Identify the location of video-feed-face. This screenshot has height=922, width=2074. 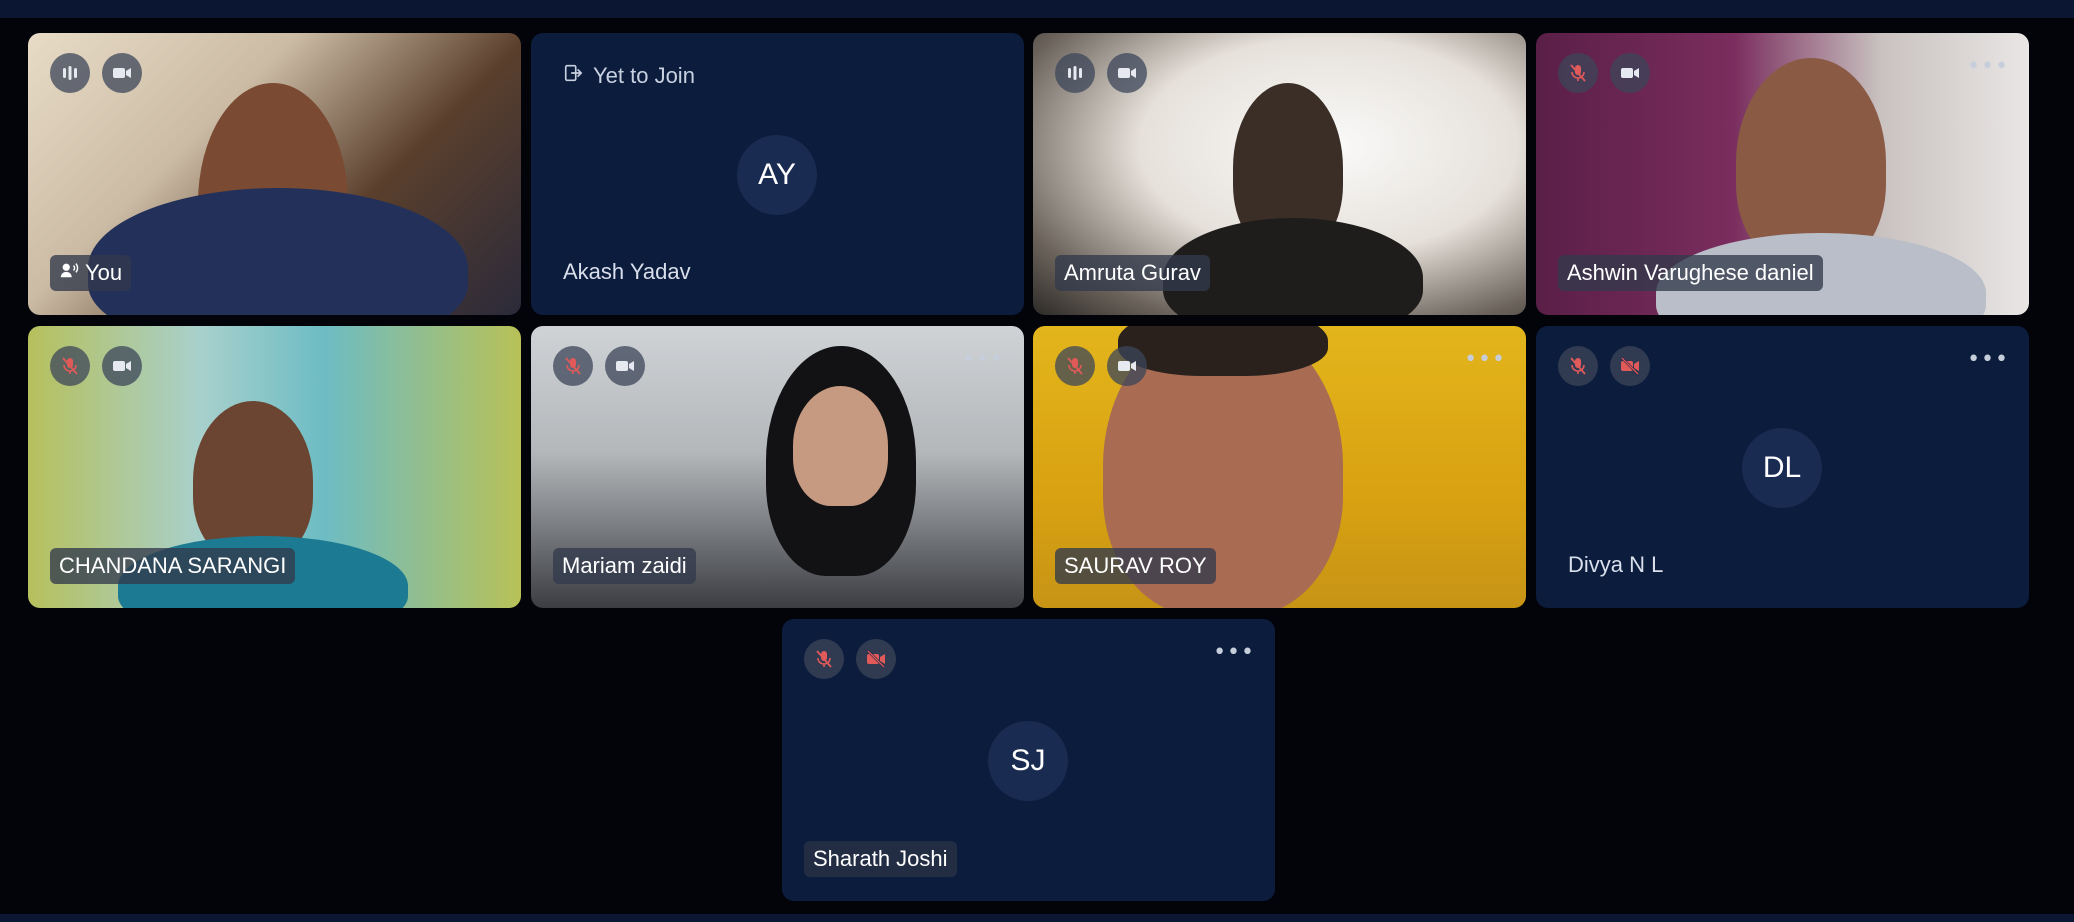
(840, 446).